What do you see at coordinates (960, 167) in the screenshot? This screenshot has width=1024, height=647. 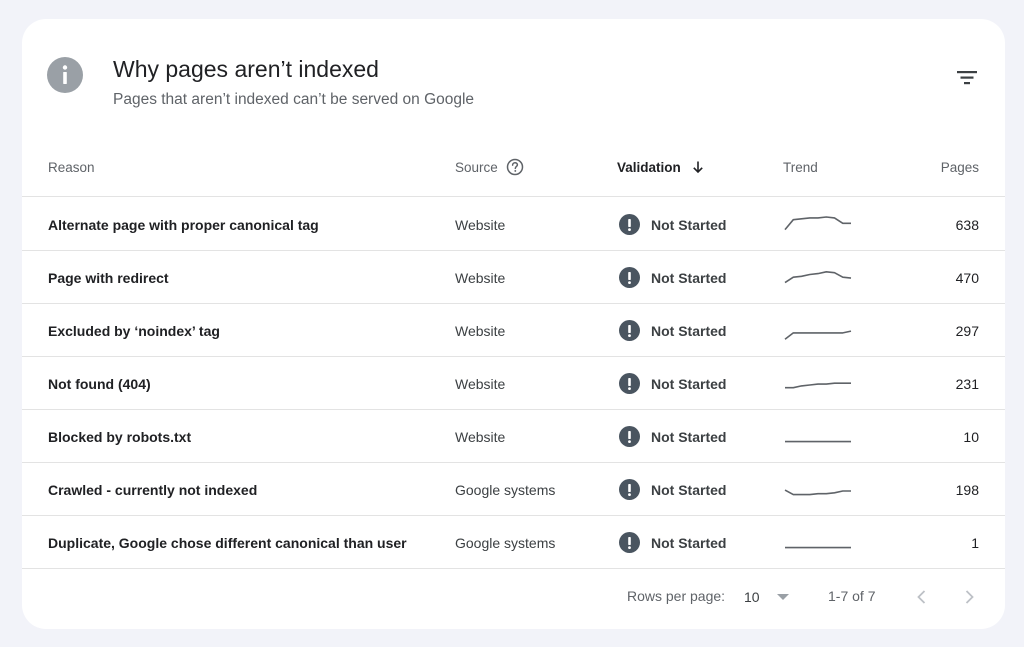 I see `column-header-pages: Pages` at bounding box center [960, 167].